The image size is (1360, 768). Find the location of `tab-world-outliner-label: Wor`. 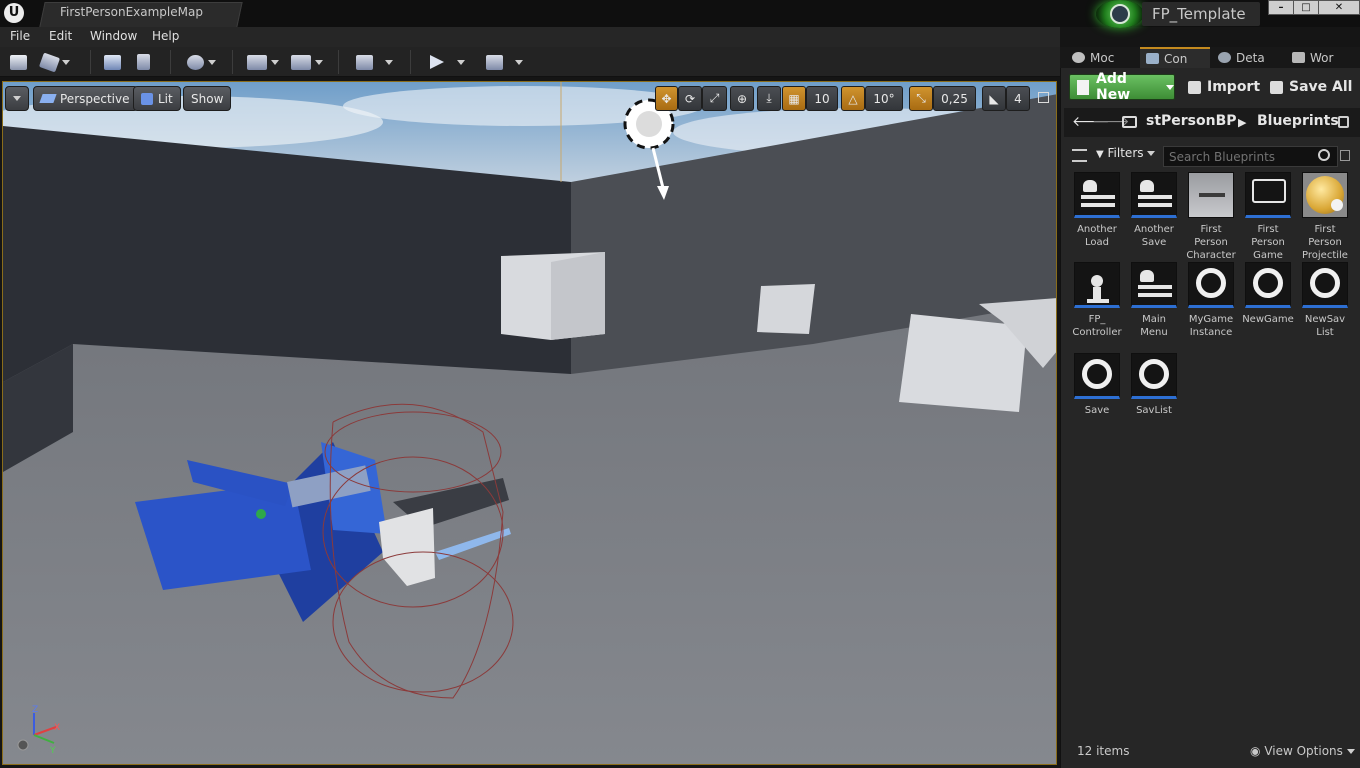

tab-world-outliner-label: Wor is located at coordinates (1322, 57).